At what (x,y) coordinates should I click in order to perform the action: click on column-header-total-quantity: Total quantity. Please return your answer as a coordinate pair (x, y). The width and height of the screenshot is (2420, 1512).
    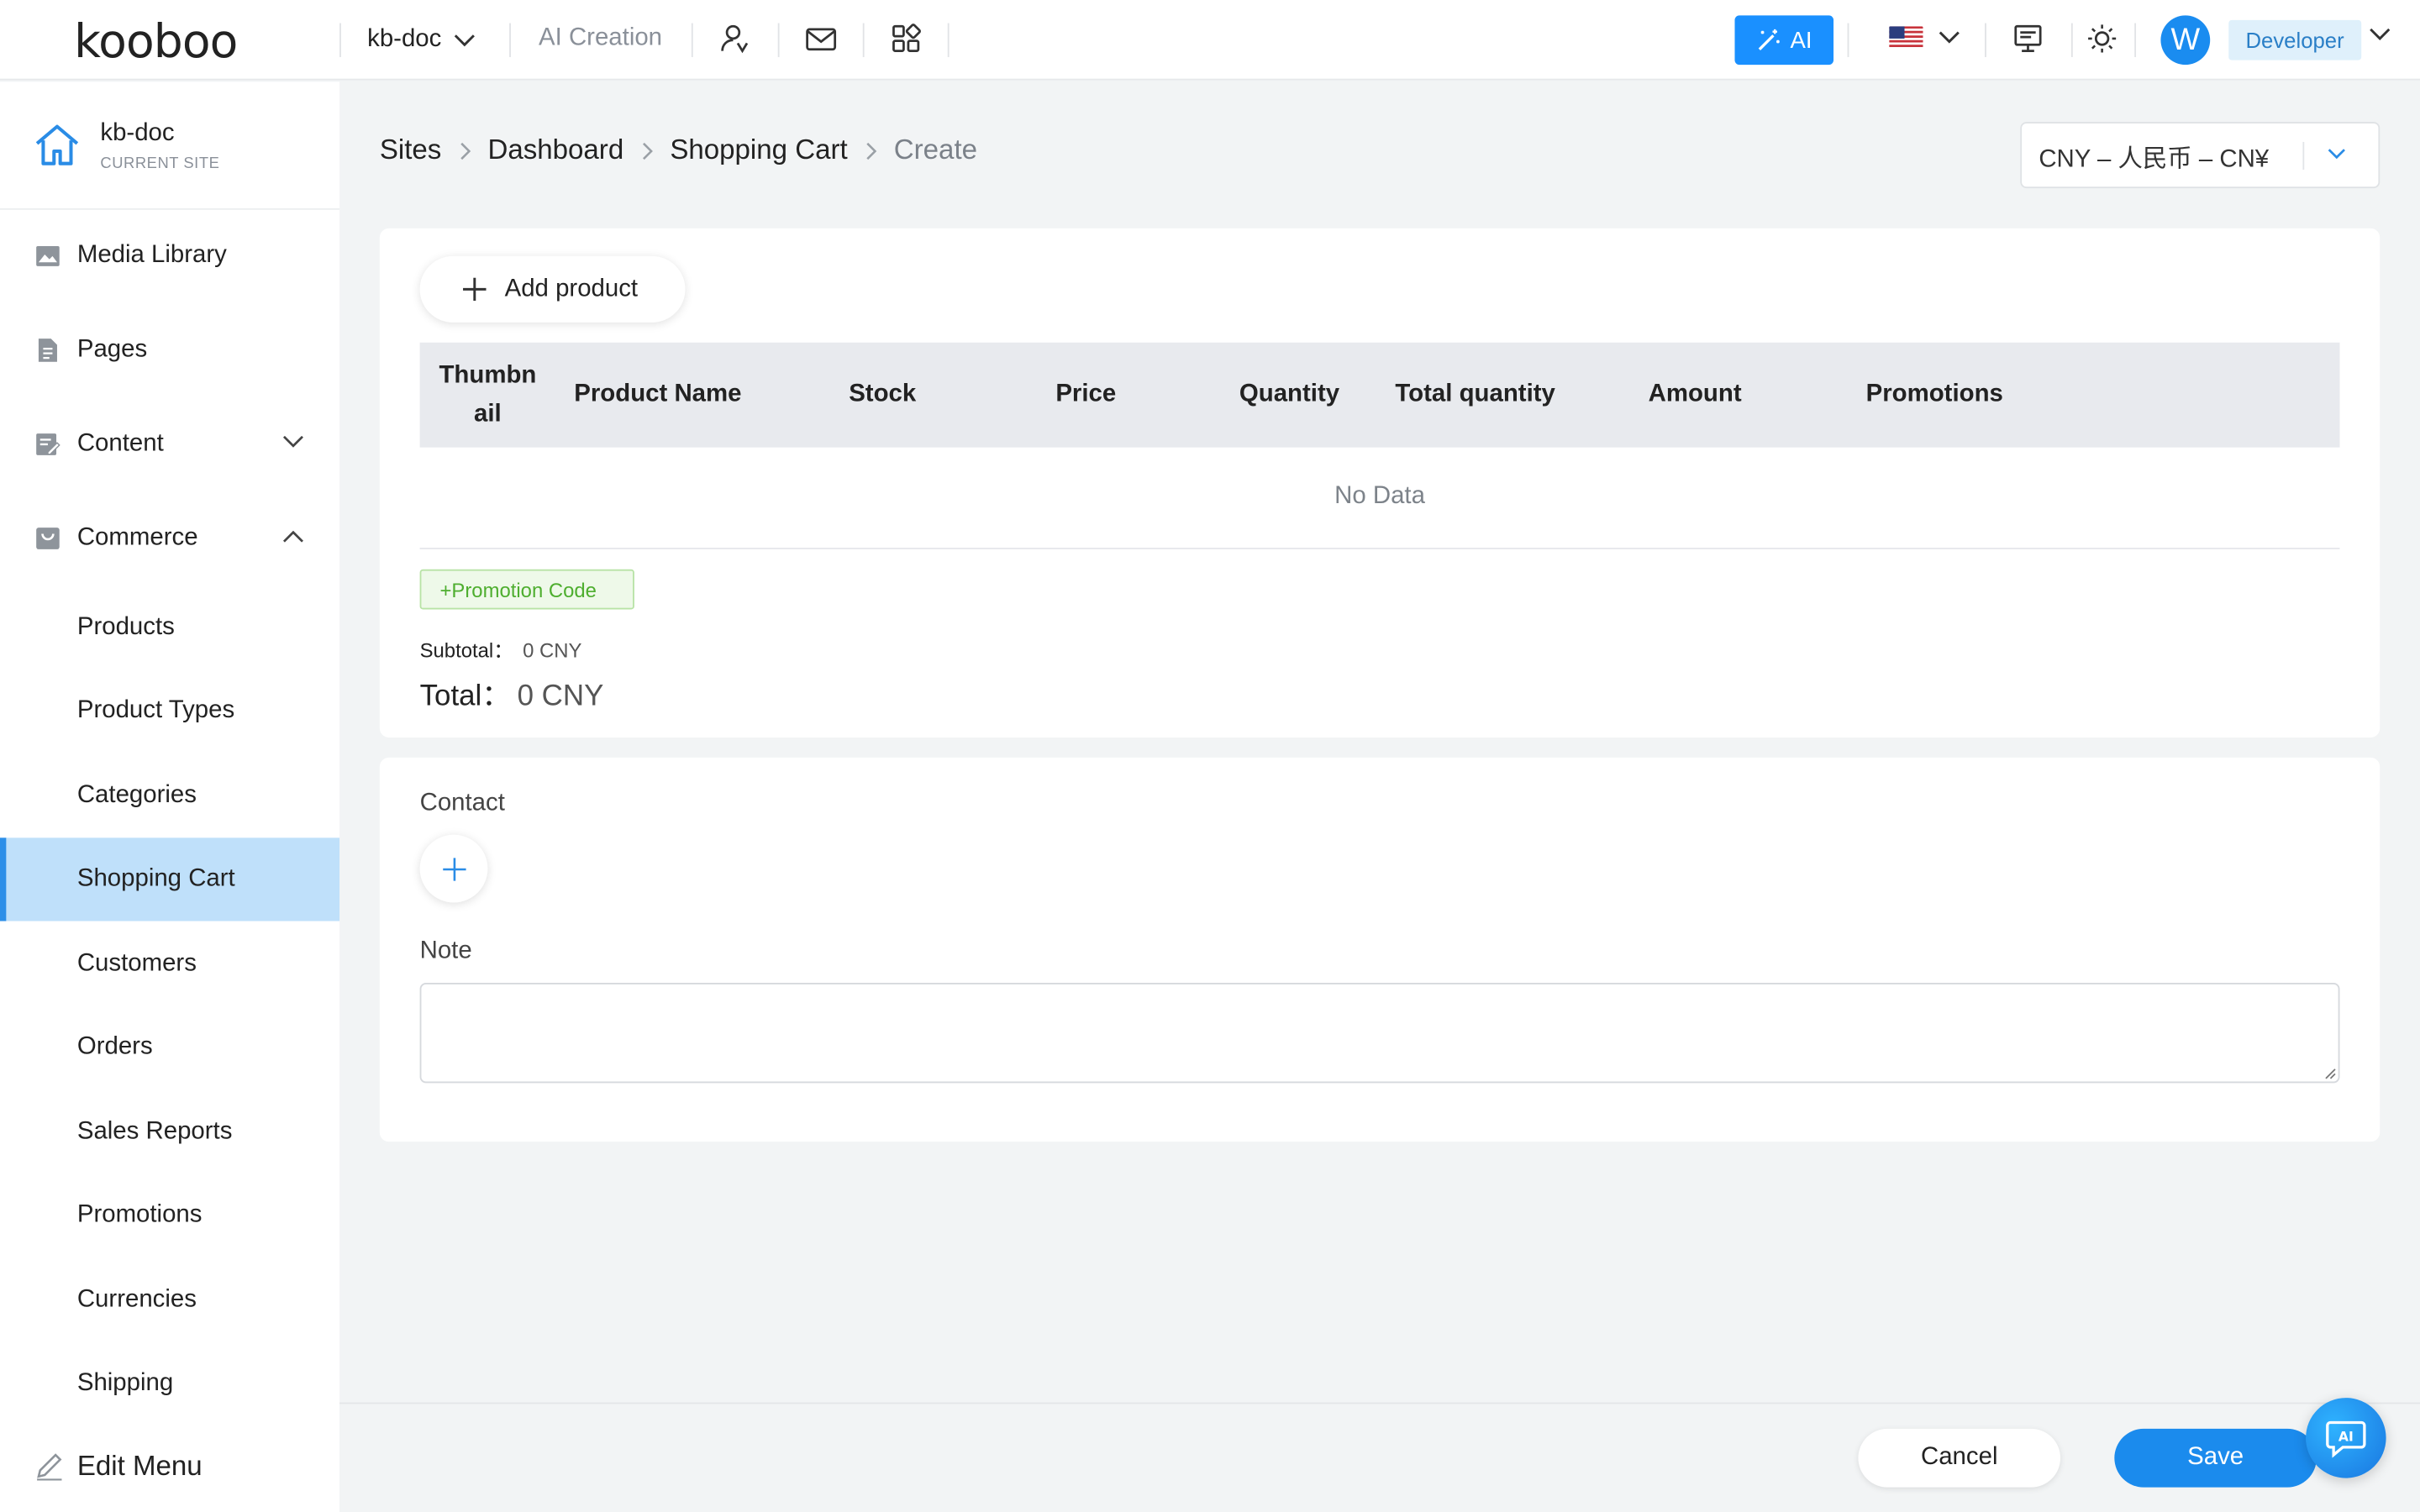
    Looking at the image, I should click on (1475, 394).